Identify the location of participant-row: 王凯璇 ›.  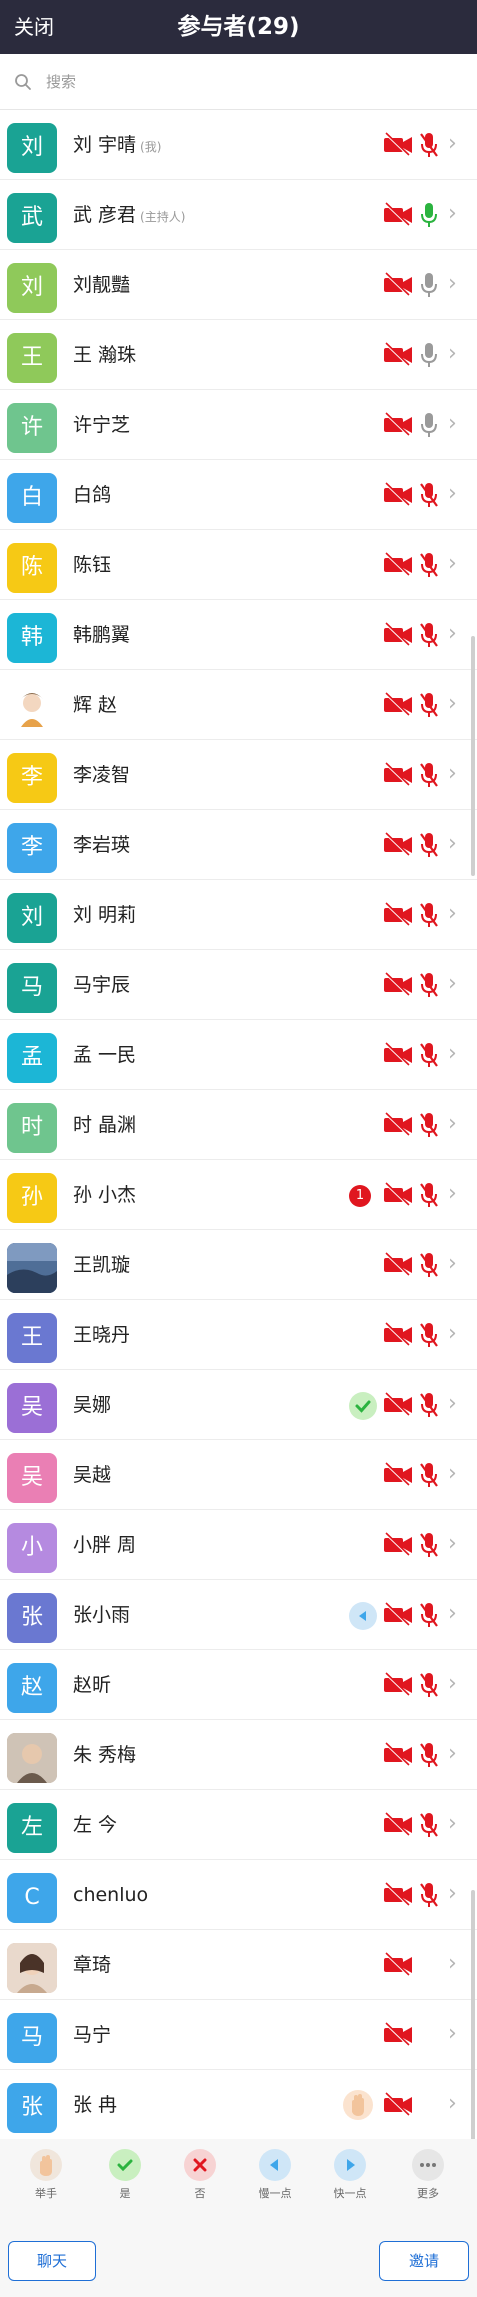
(238, 1265).